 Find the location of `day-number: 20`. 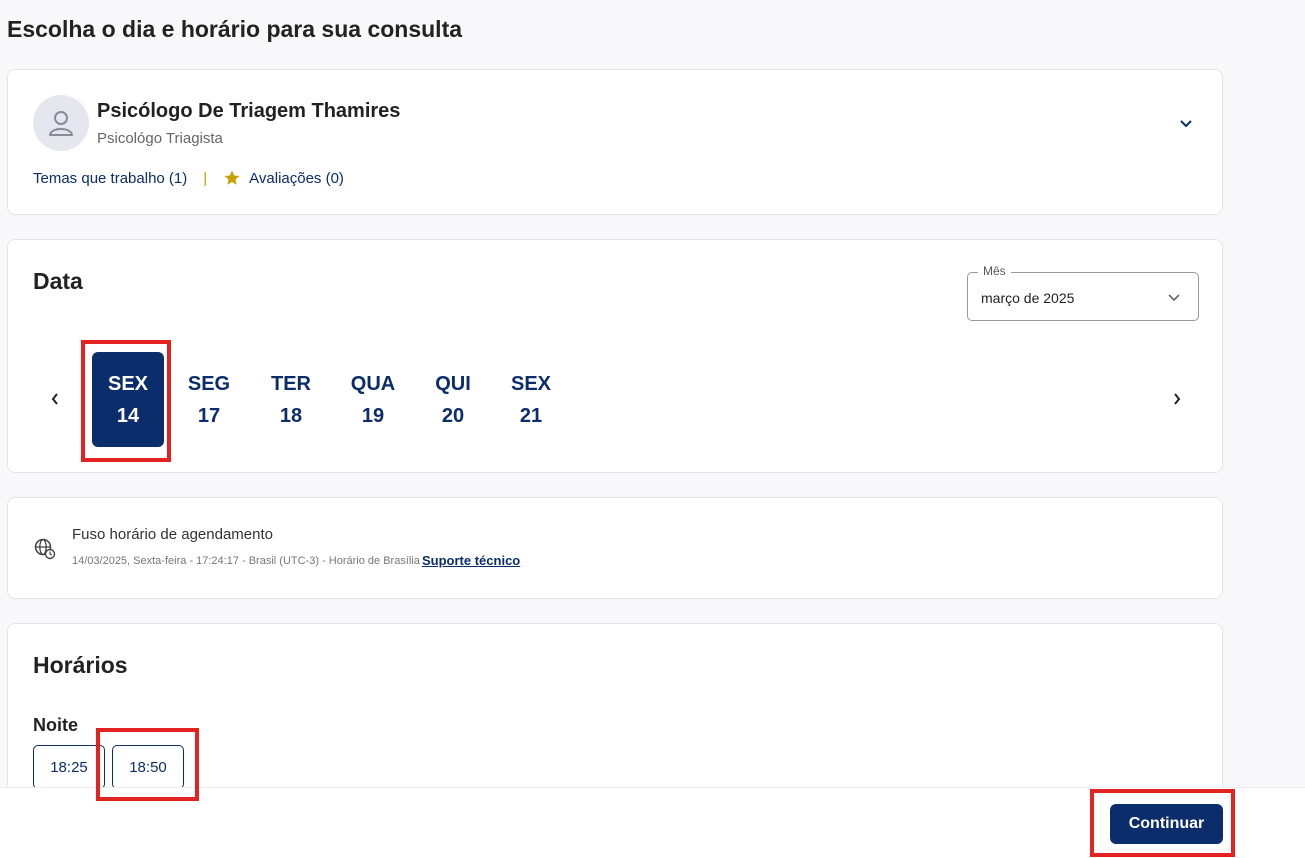

day-number: 20 is located at coordinates (453, 415).